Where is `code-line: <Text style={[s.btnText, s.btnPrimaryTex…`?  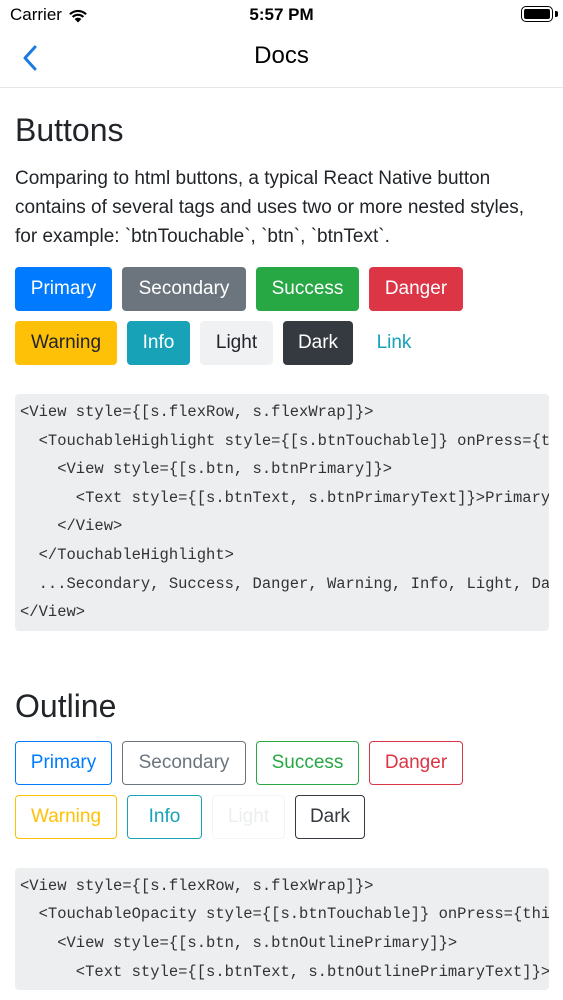
code-line: <Text style={[s.btnText, s.btnPrimaryTex… is located at coordinates (312, 497).